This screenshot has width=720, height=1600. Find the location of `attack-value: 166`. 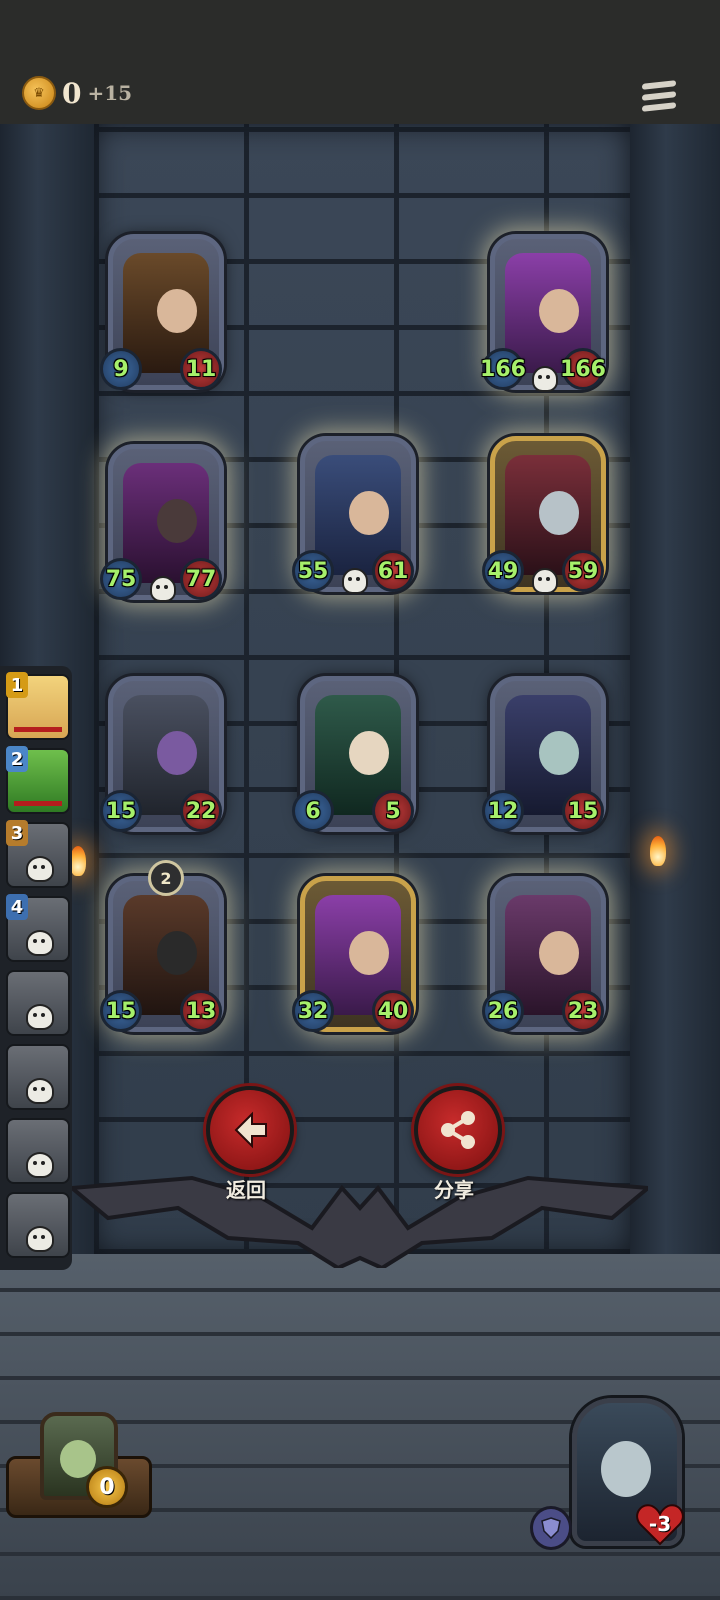

attack-value: 166 is located at coordinates (503, 369).